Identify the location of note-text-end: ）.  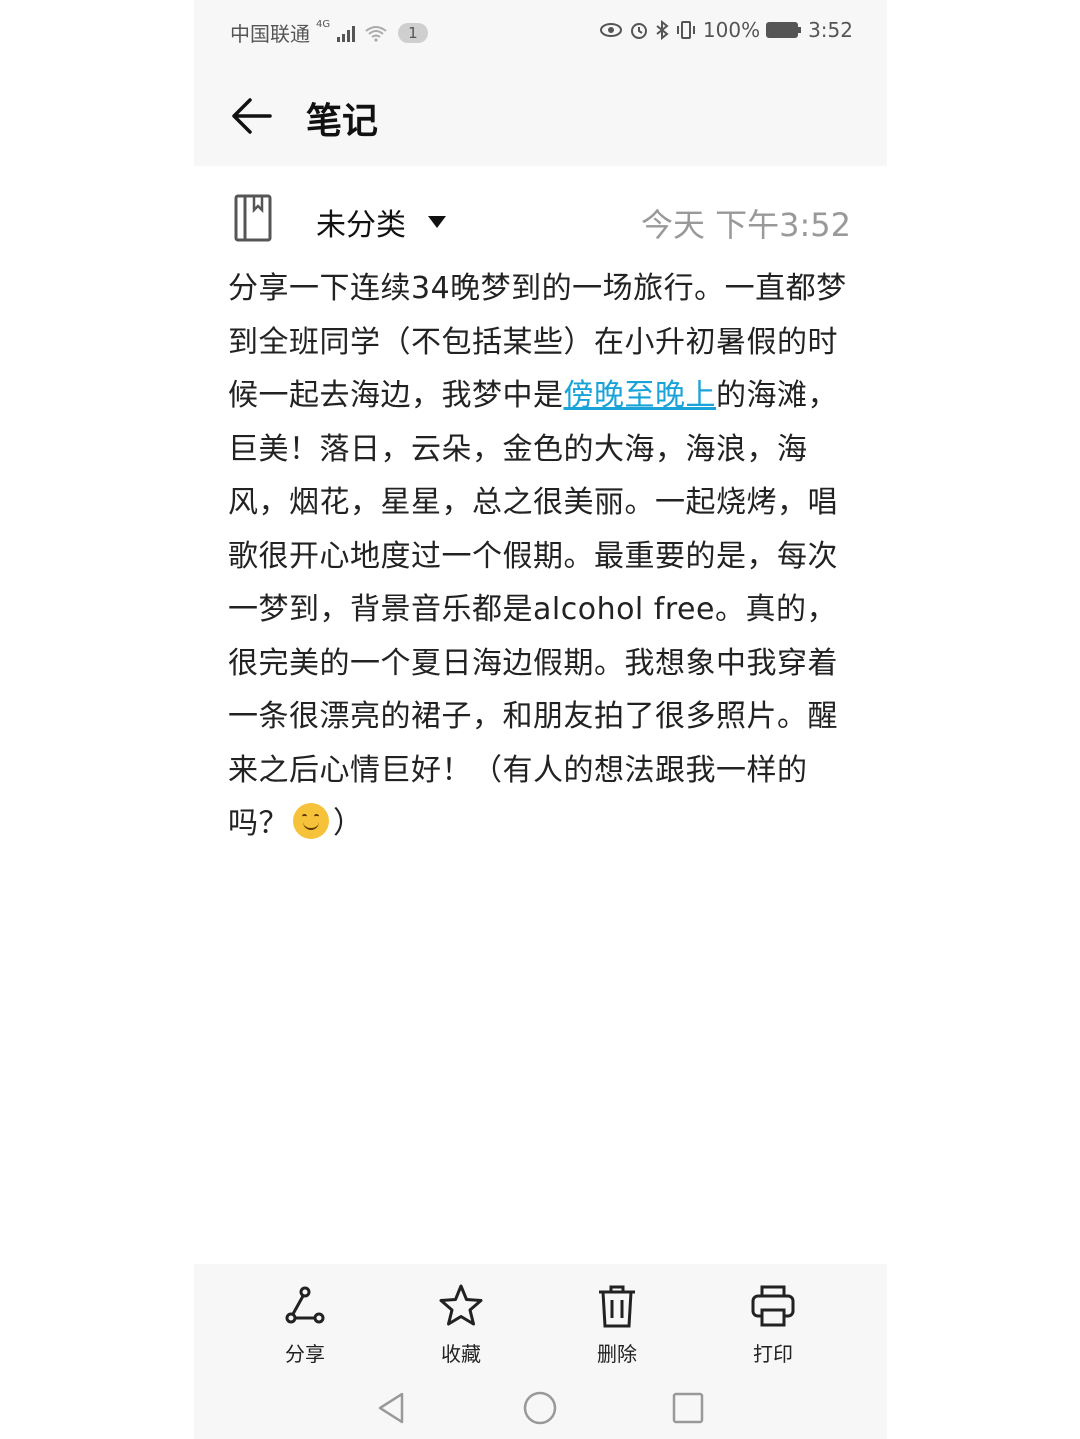
(348, 823).